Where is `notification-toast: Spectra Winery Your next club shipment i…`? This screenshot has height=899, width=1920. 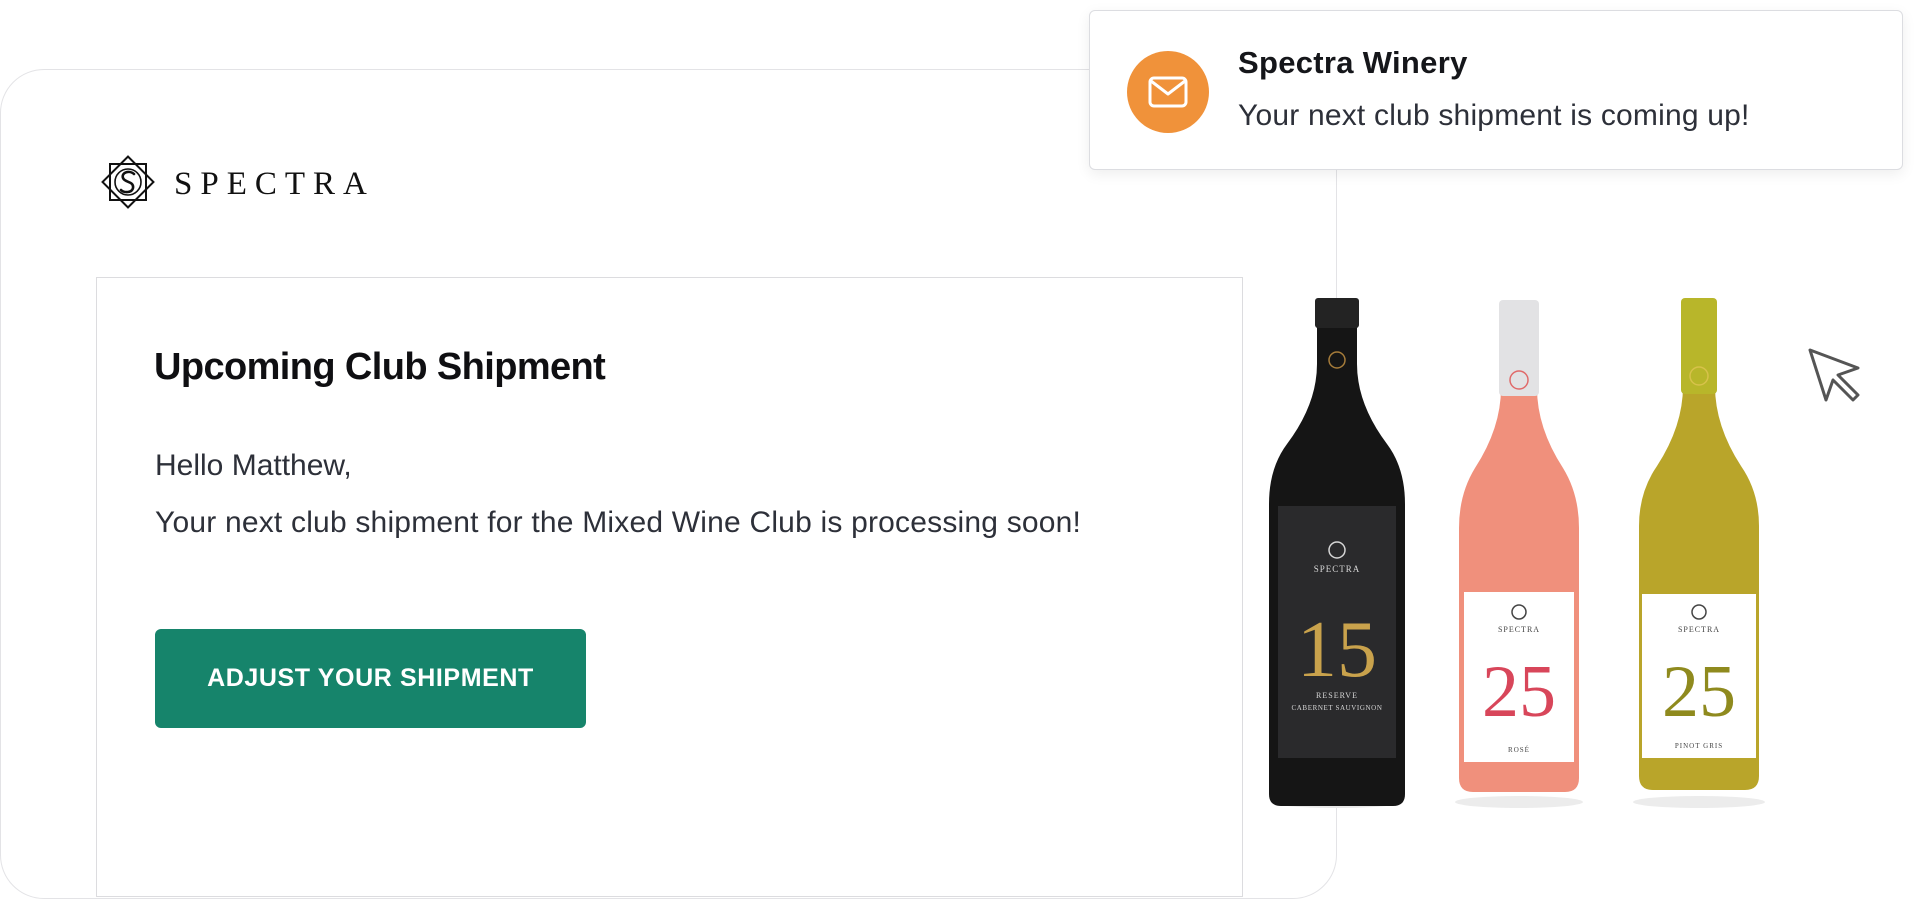
notification-toast: Spectra Winery Your next club shipment i… is located at coordinates (1496, 90).